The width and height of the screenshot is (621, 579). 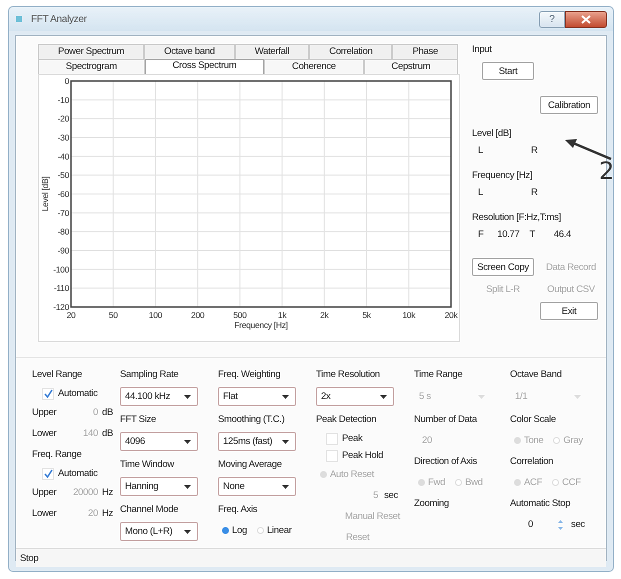 I want to click on setting-heading: Moving Average, so click(x=250, y=465).